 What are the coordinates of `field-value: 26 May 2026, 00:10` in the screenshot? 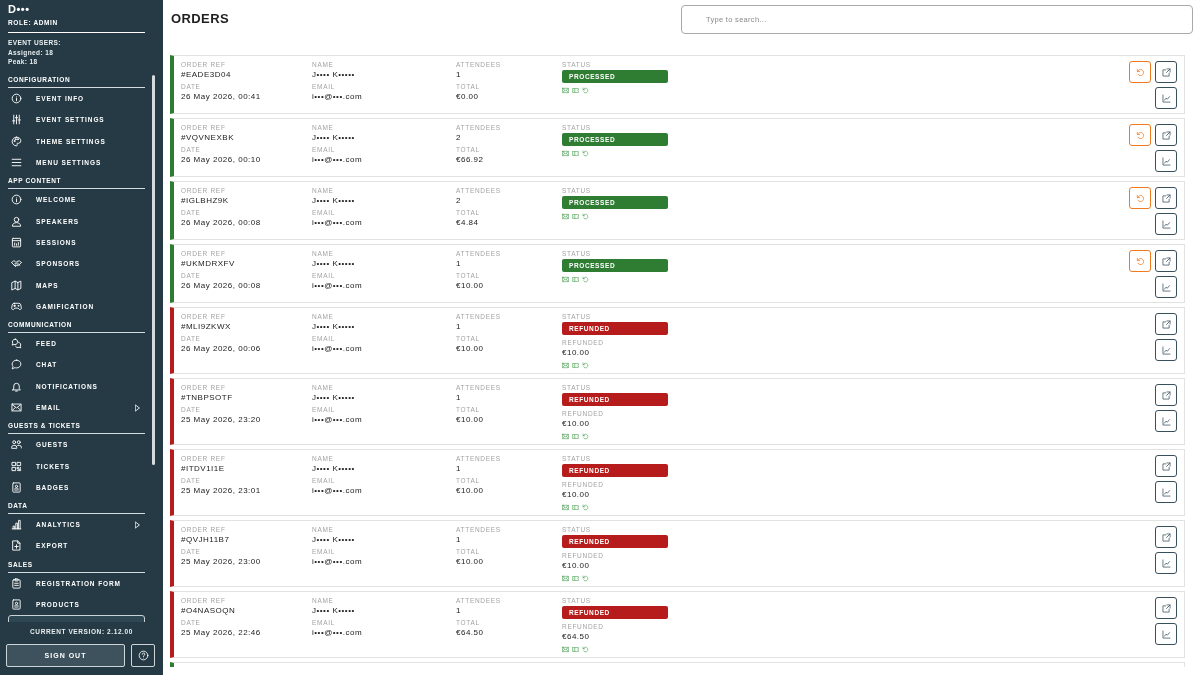 It's located at (221, 159).